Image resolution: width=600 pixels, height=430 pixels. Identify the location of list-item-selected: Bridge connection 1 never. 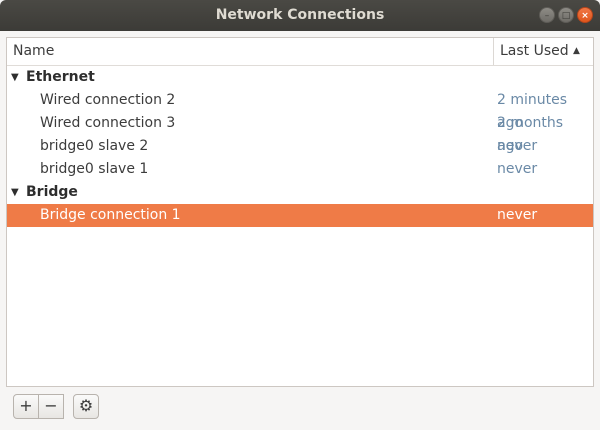
(300, 215).